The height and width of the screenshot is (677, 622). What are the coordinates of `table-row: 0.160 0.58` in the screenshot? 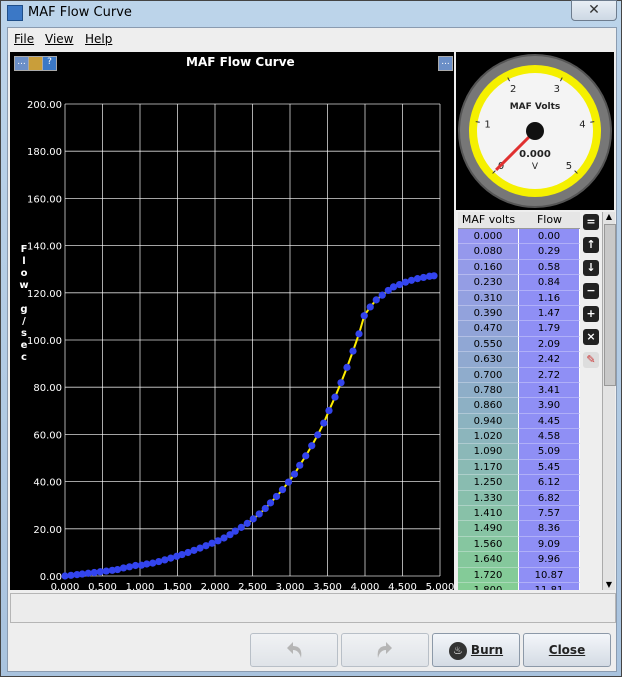 It's located at (519, 267).